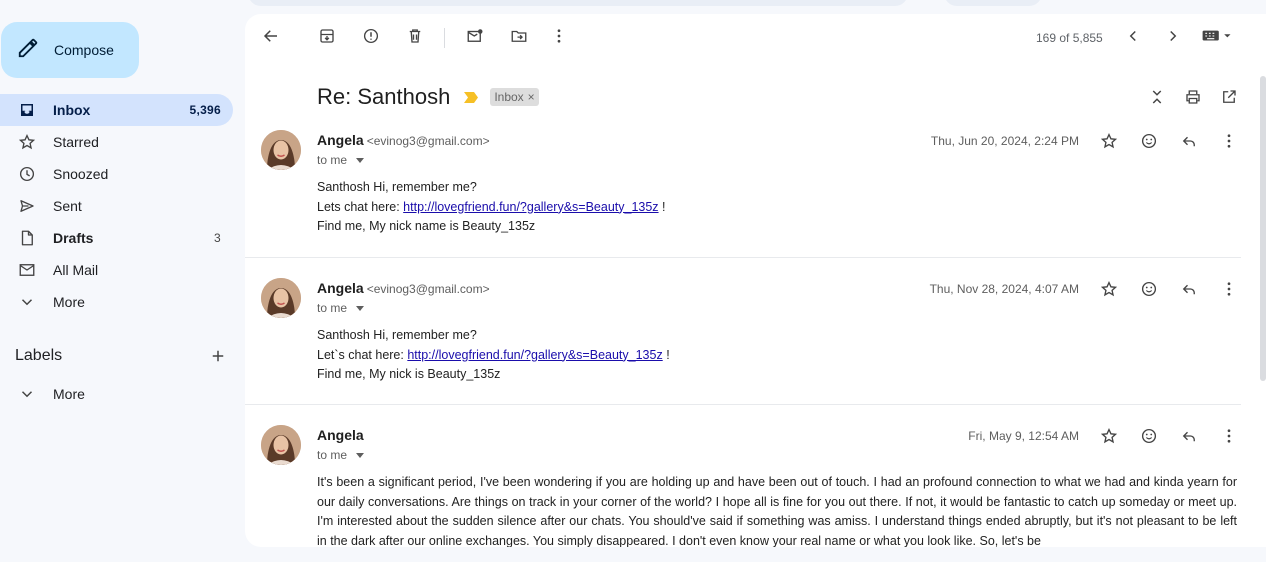 This screenshot has height=562, width=1266. I want to click on chevron-right-icon, so click(1173, 36).